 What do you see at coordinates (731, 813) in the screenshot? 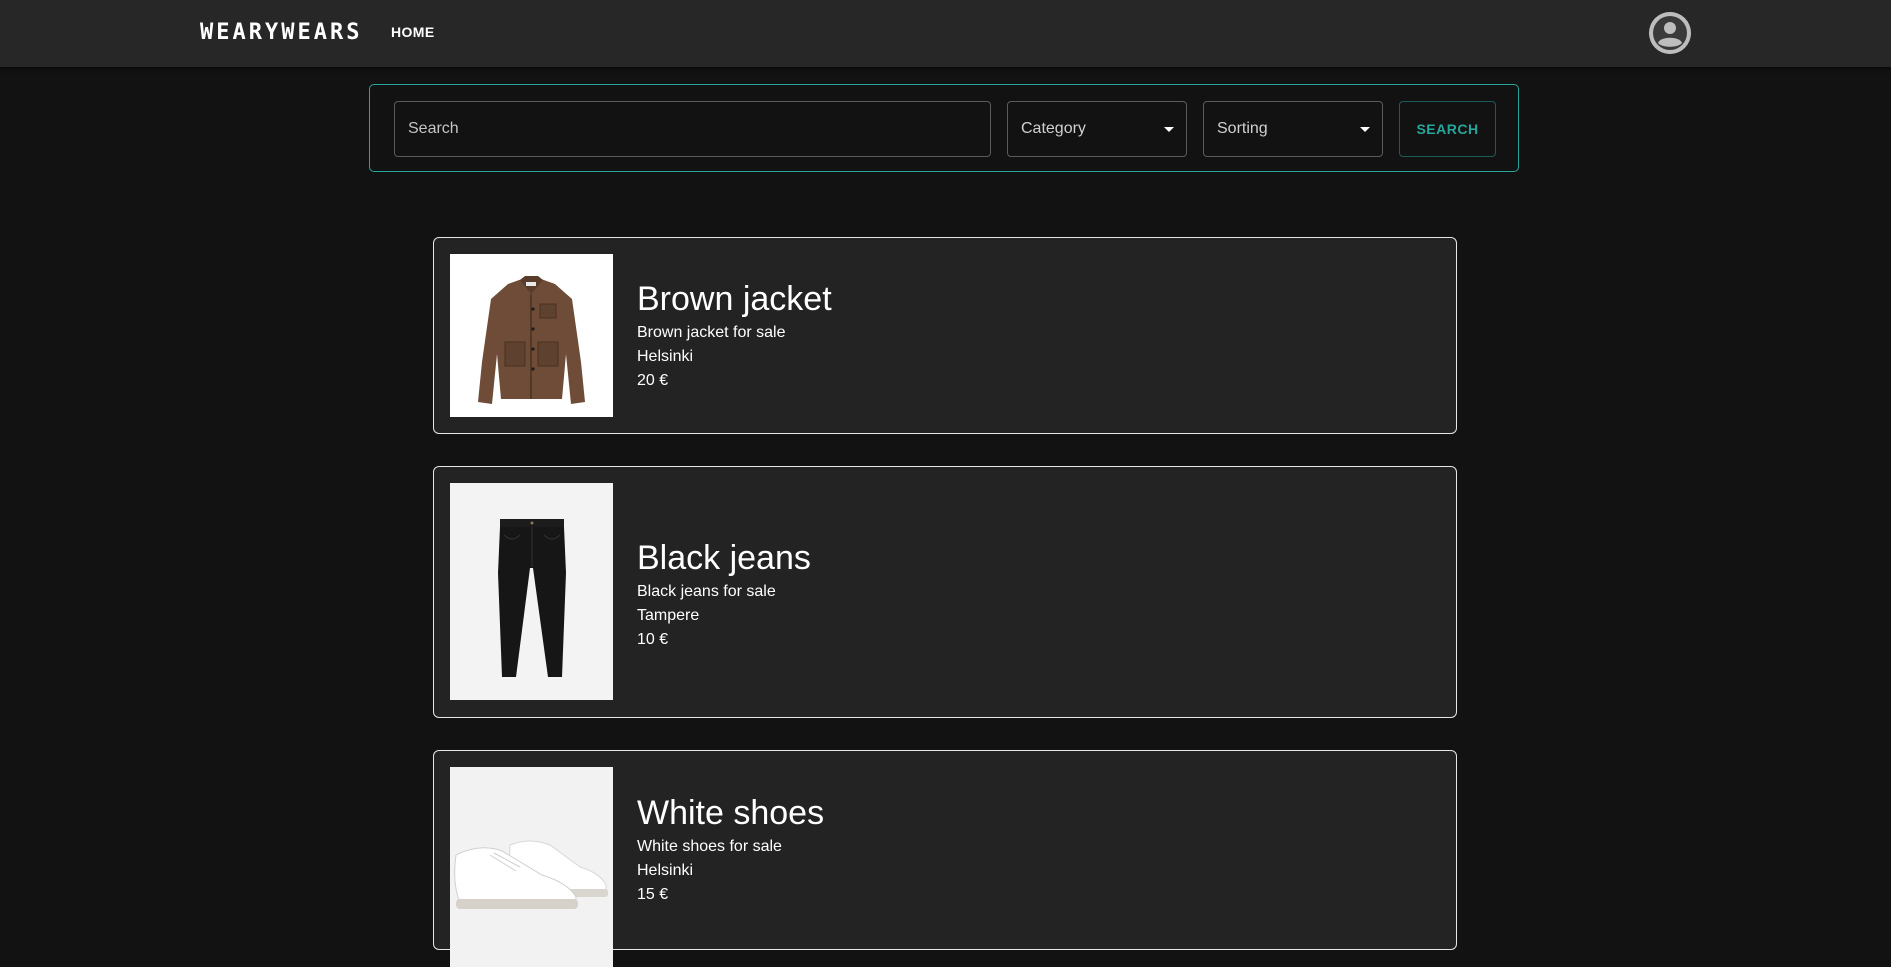
I see `listing-title: White shoes` at bounding box center [731, 813].